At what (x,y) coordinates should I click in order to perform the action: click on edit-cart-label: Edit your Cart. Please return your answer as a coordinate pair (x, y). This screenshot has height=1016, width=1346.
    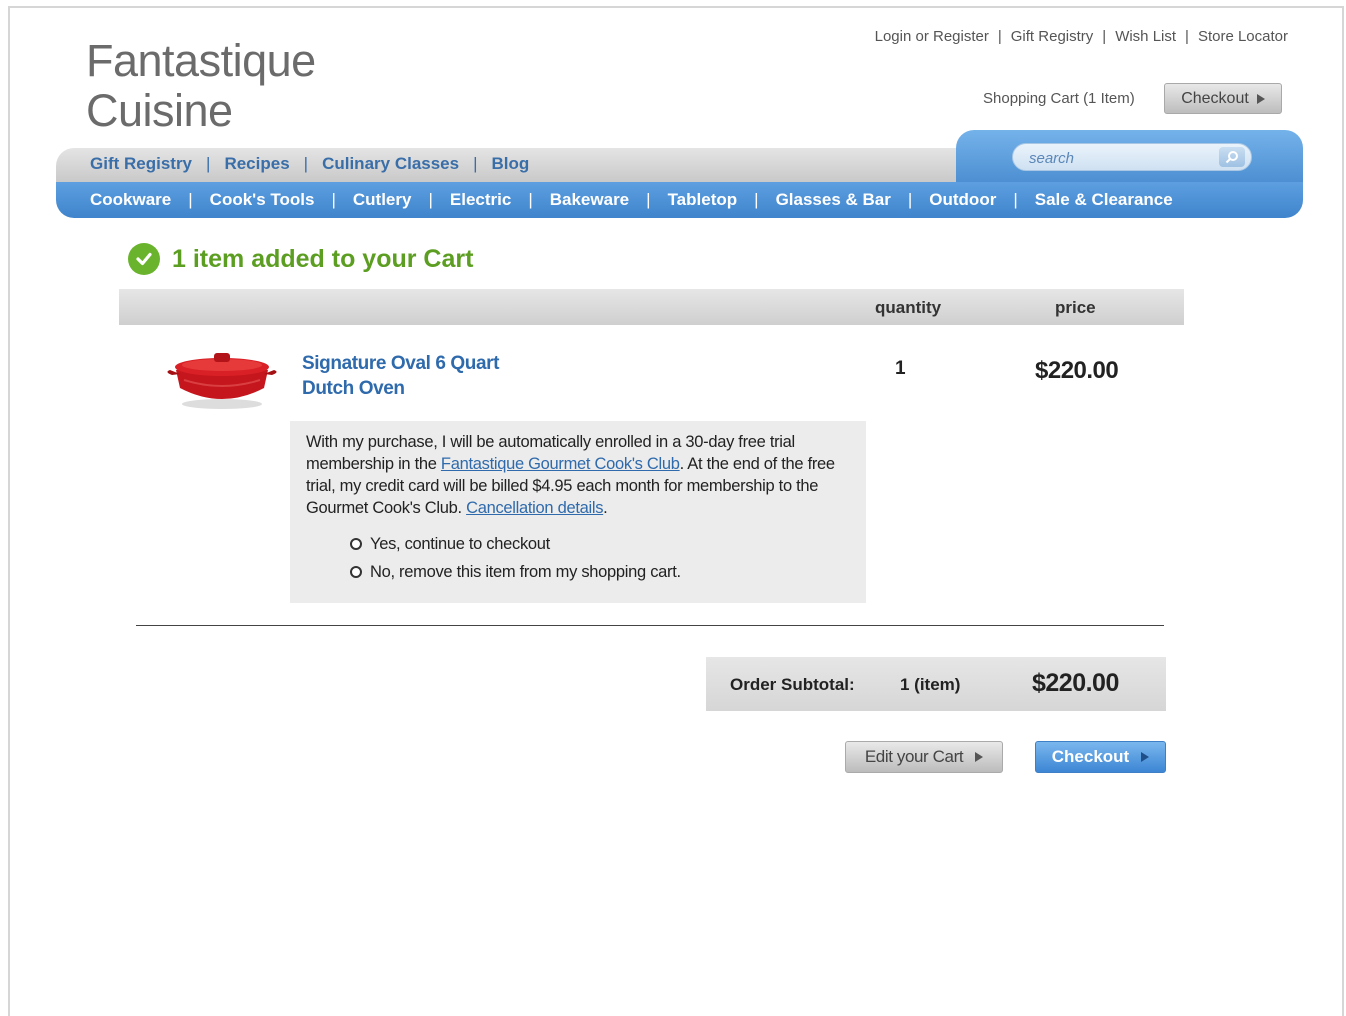
    Looking at the image, I should click on (914, 756).